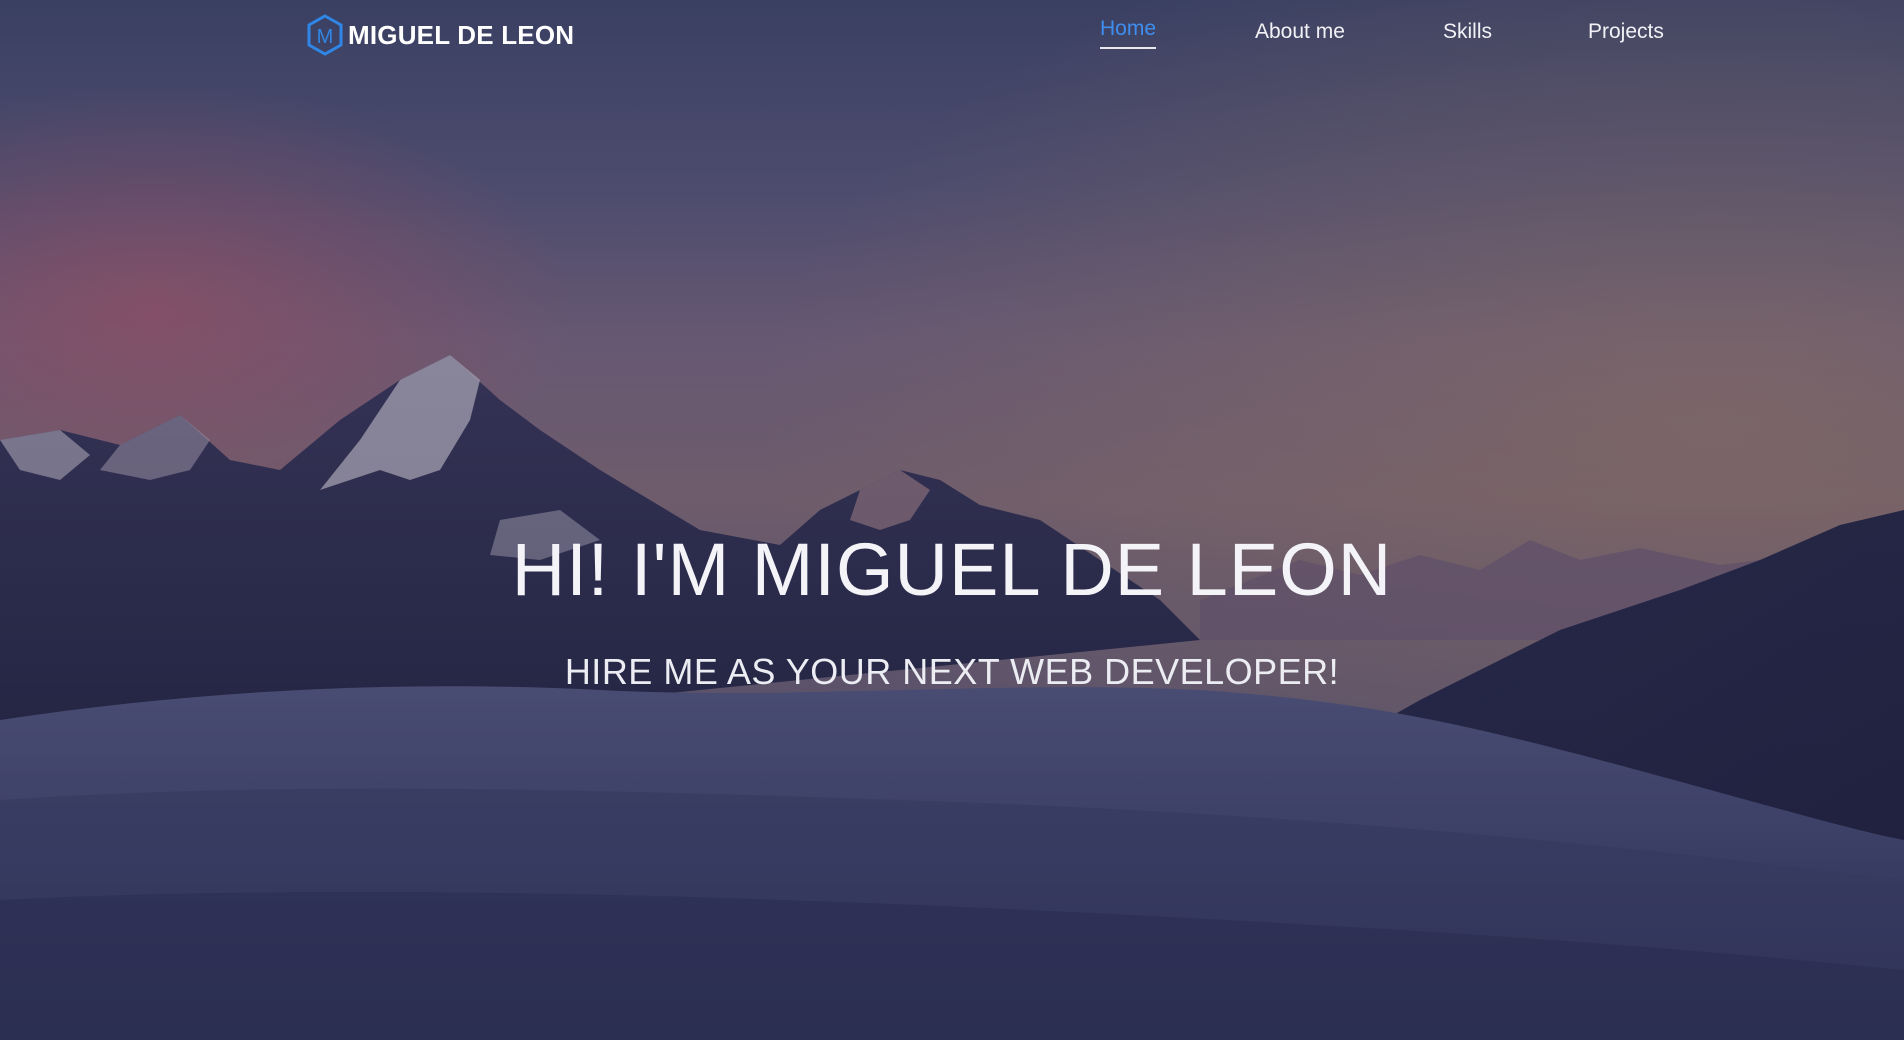 The width and height of the screenshot is (1904, 1040). What do you see at coordinates (461, 34) in the screenshot?
I see `brand-name: MIGUEL DE LEON` at bounding box center [461, 34].